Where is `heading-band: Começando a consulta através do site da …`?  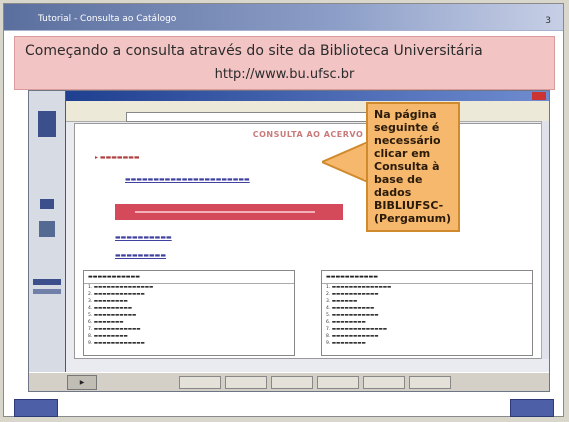
heading-band: Começando a consulta através do site da … is located at coordinates (284, 63).